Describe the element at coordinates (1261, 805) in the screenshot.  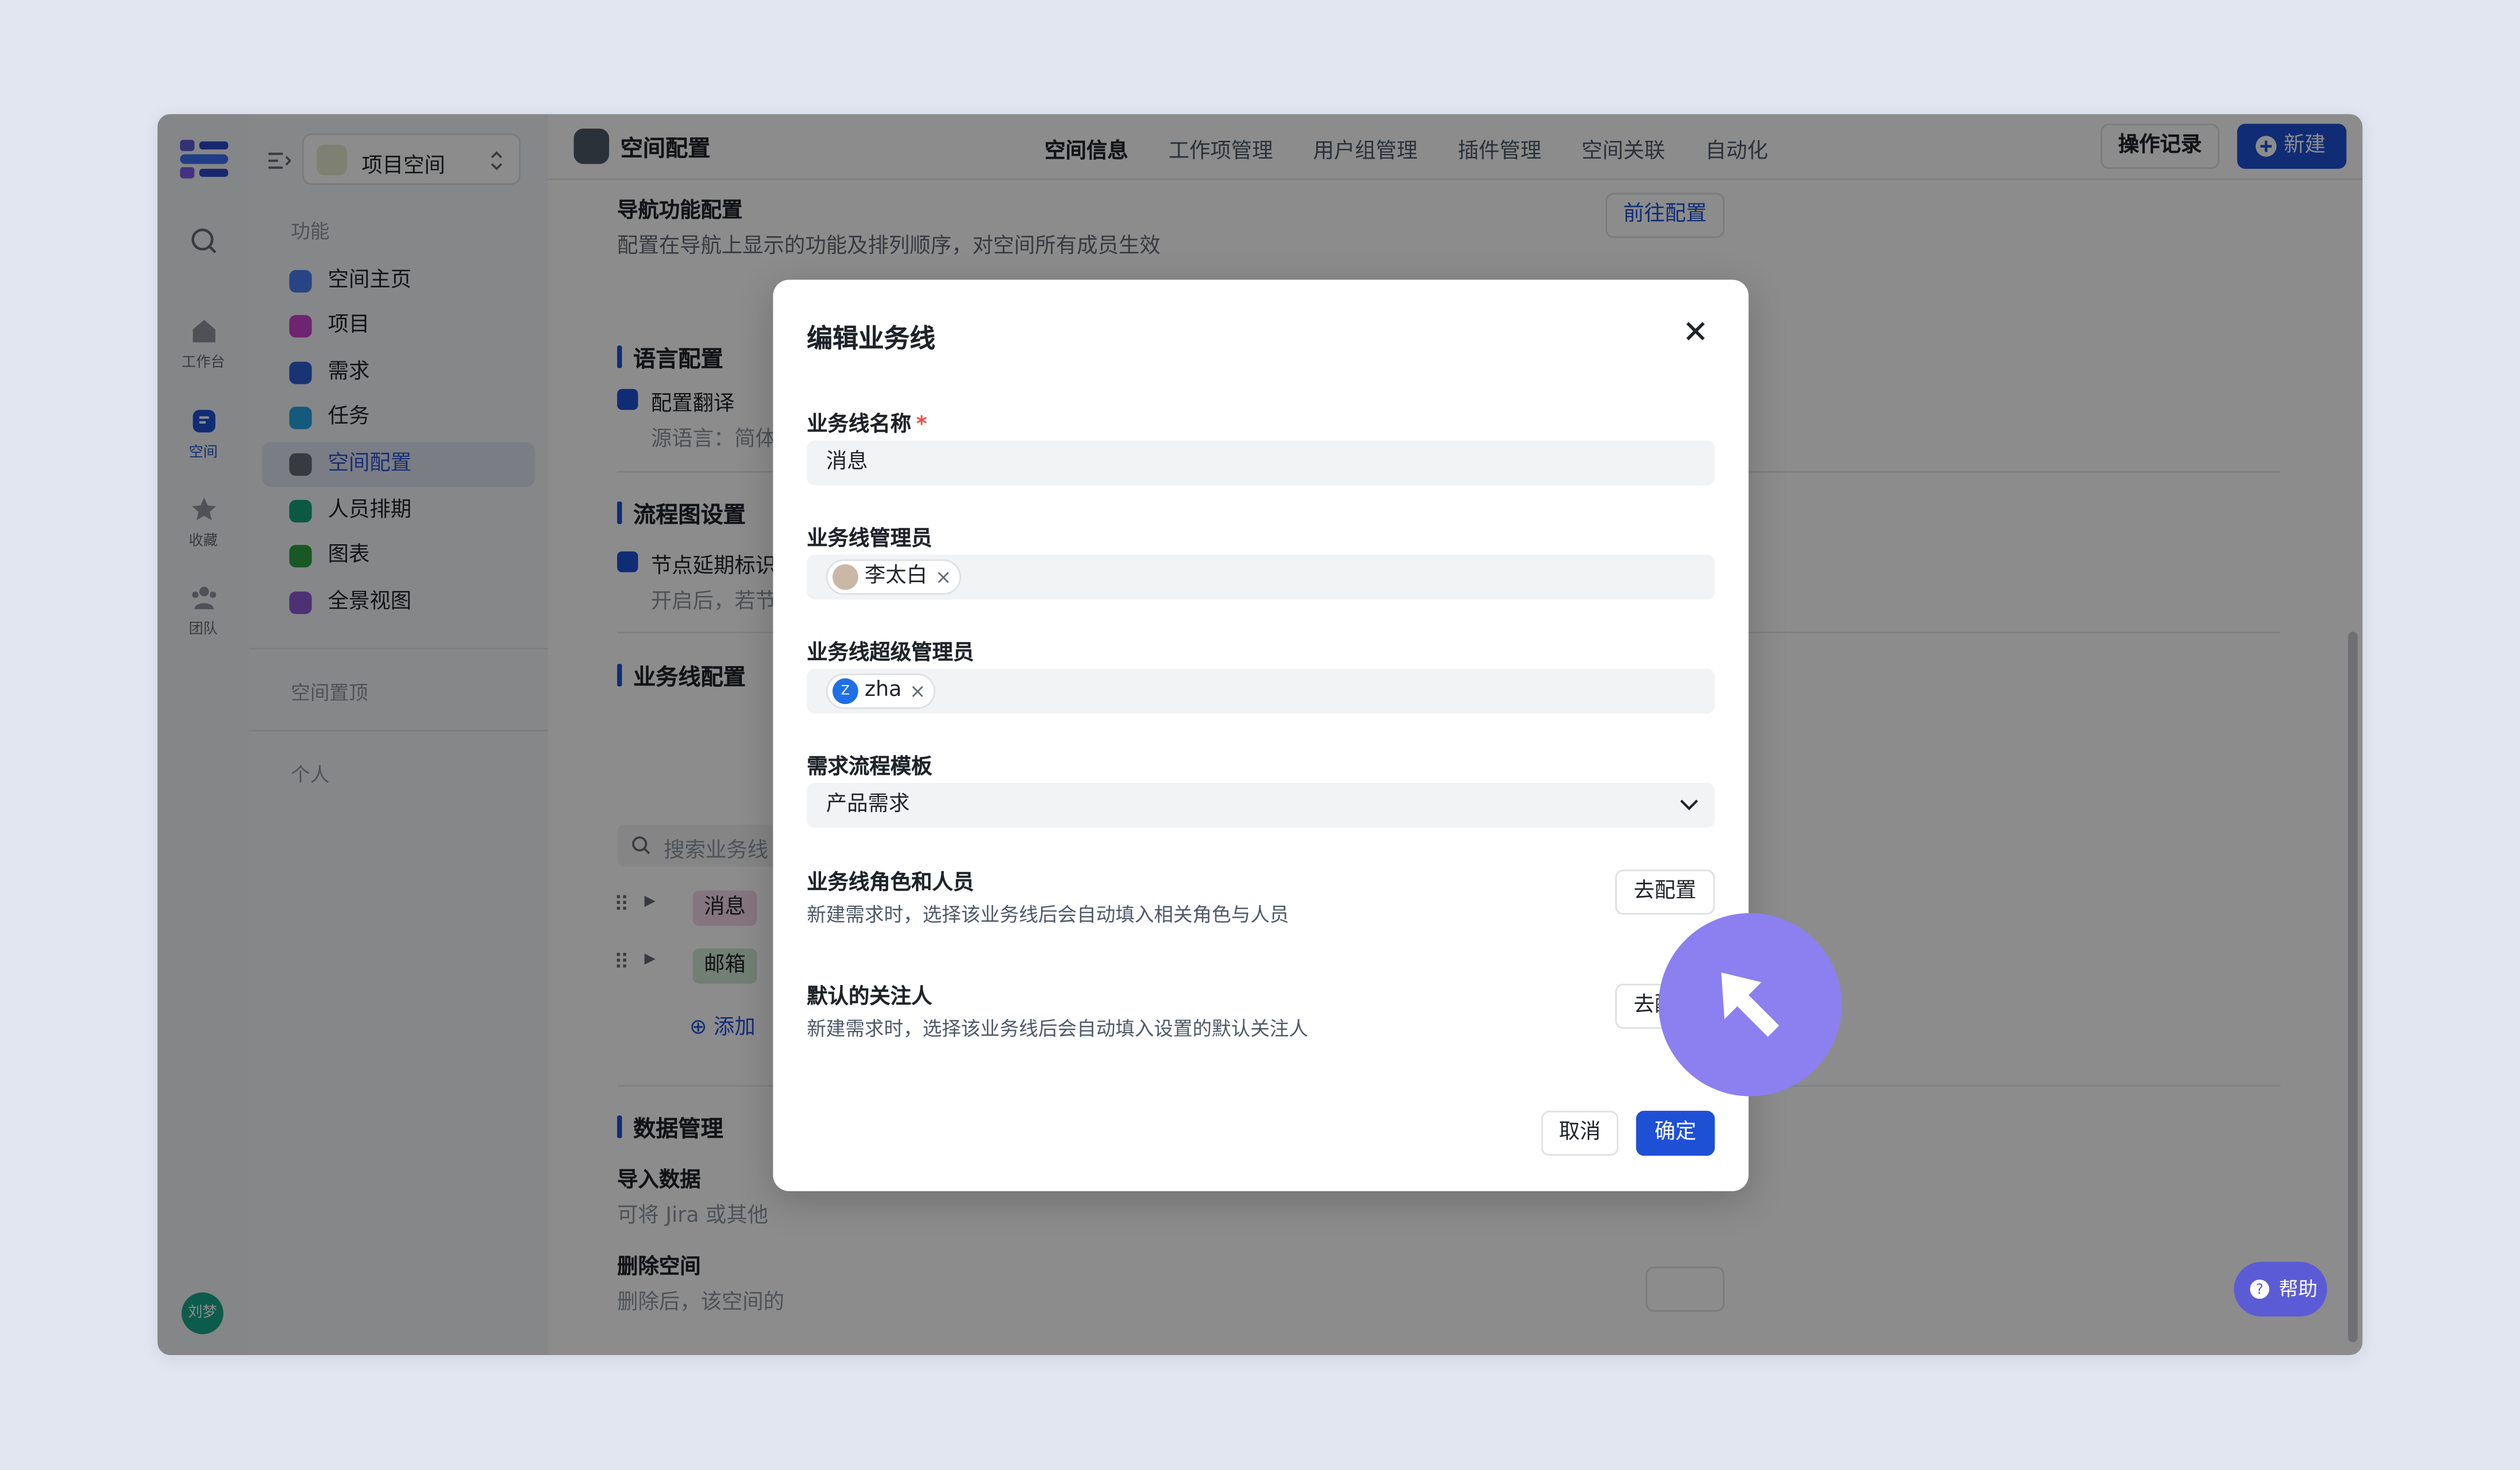
I see `template-select: 产品需求` at that location.